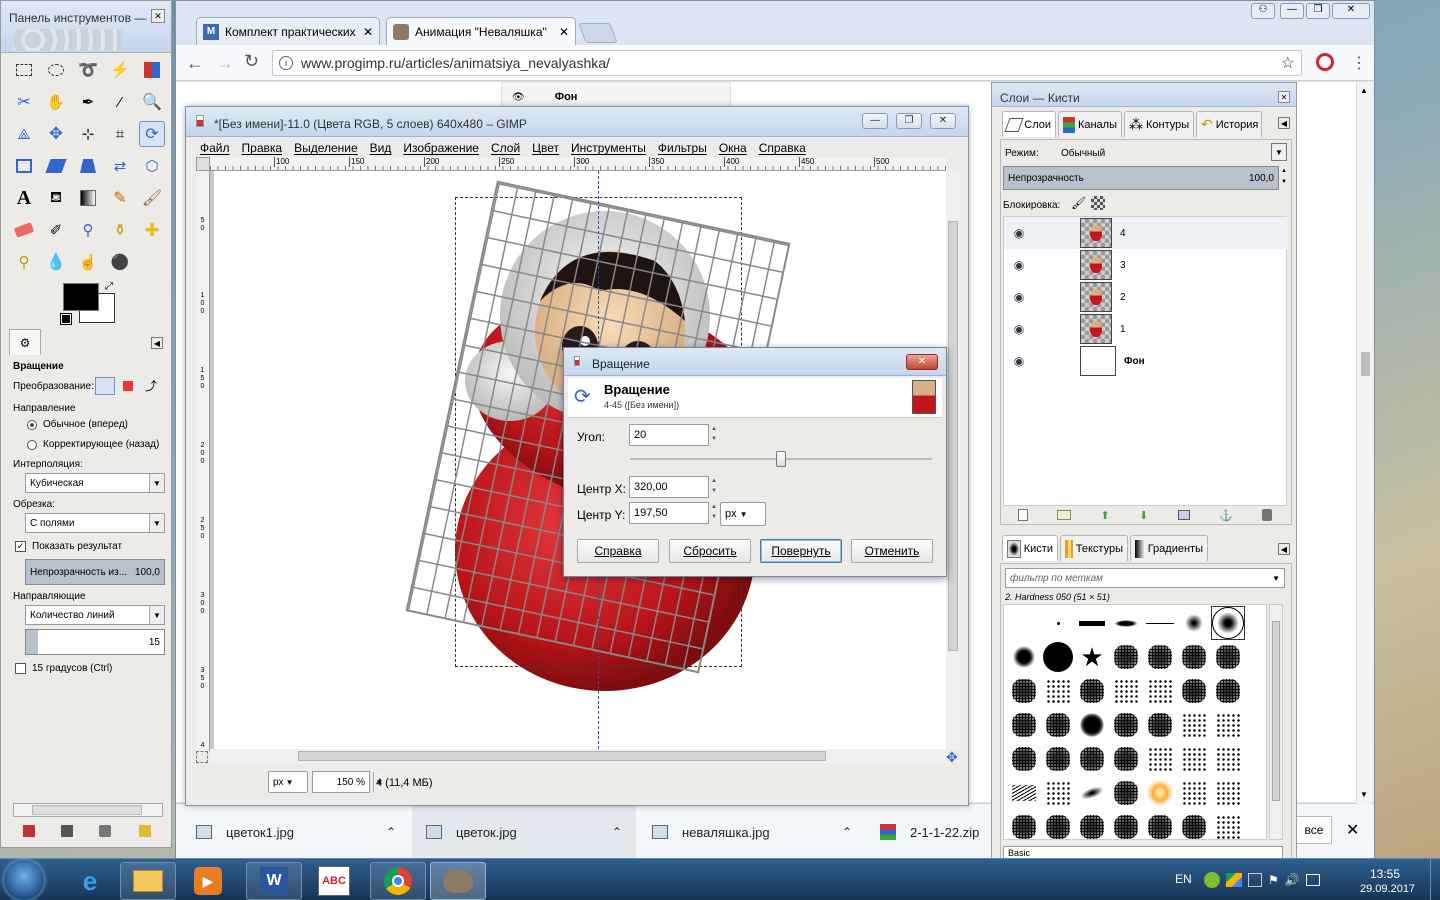  I want to click on paintbrush-tool: 🖌, so click(152, 198).